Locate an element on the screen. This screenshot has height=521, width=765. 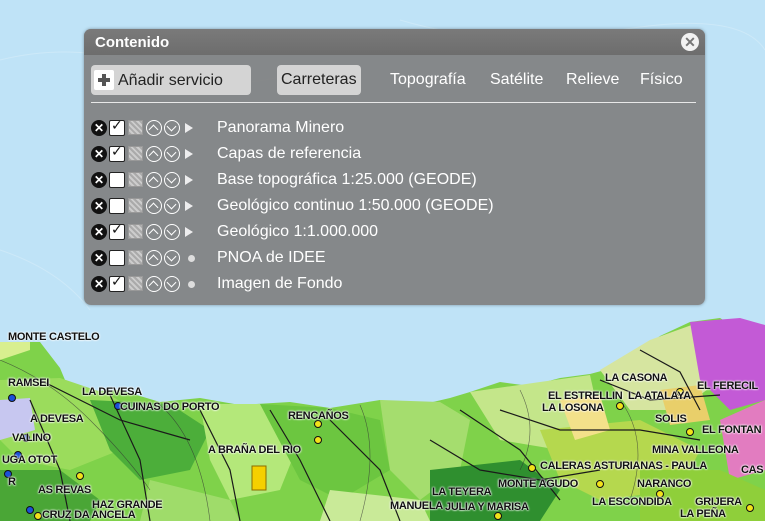
map-label: EL FONTAN is located at coordinates (732, 430).